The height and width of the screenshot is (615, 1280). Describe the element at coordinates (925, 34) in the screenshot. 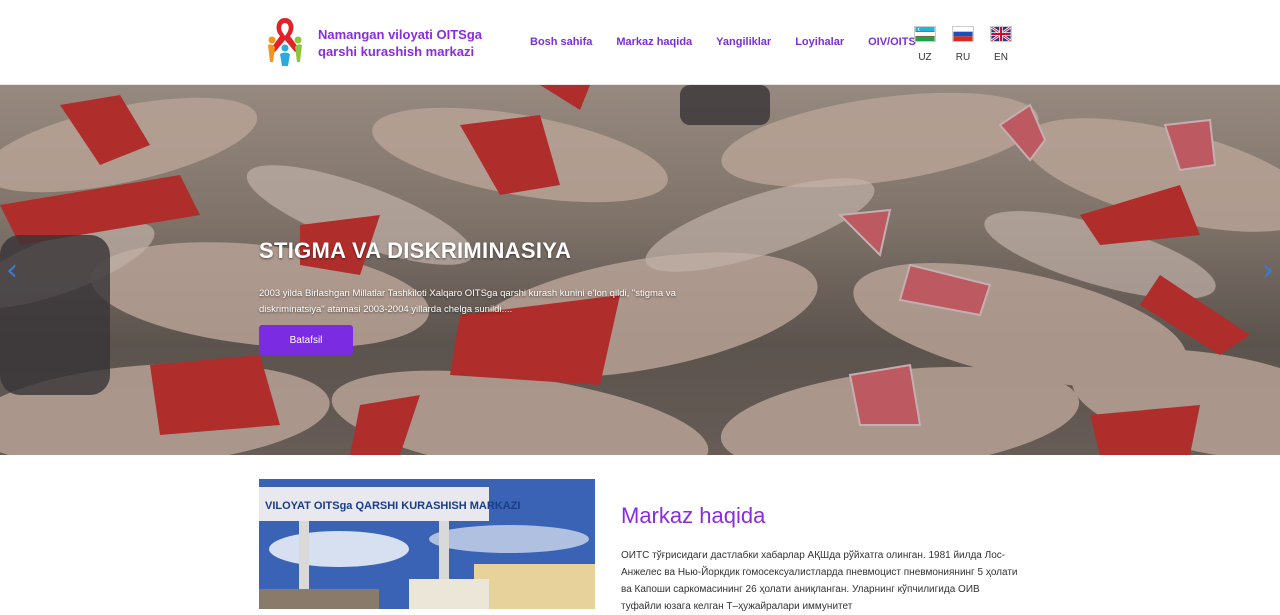

I see `uzbekistan-flag-icon` at that location.